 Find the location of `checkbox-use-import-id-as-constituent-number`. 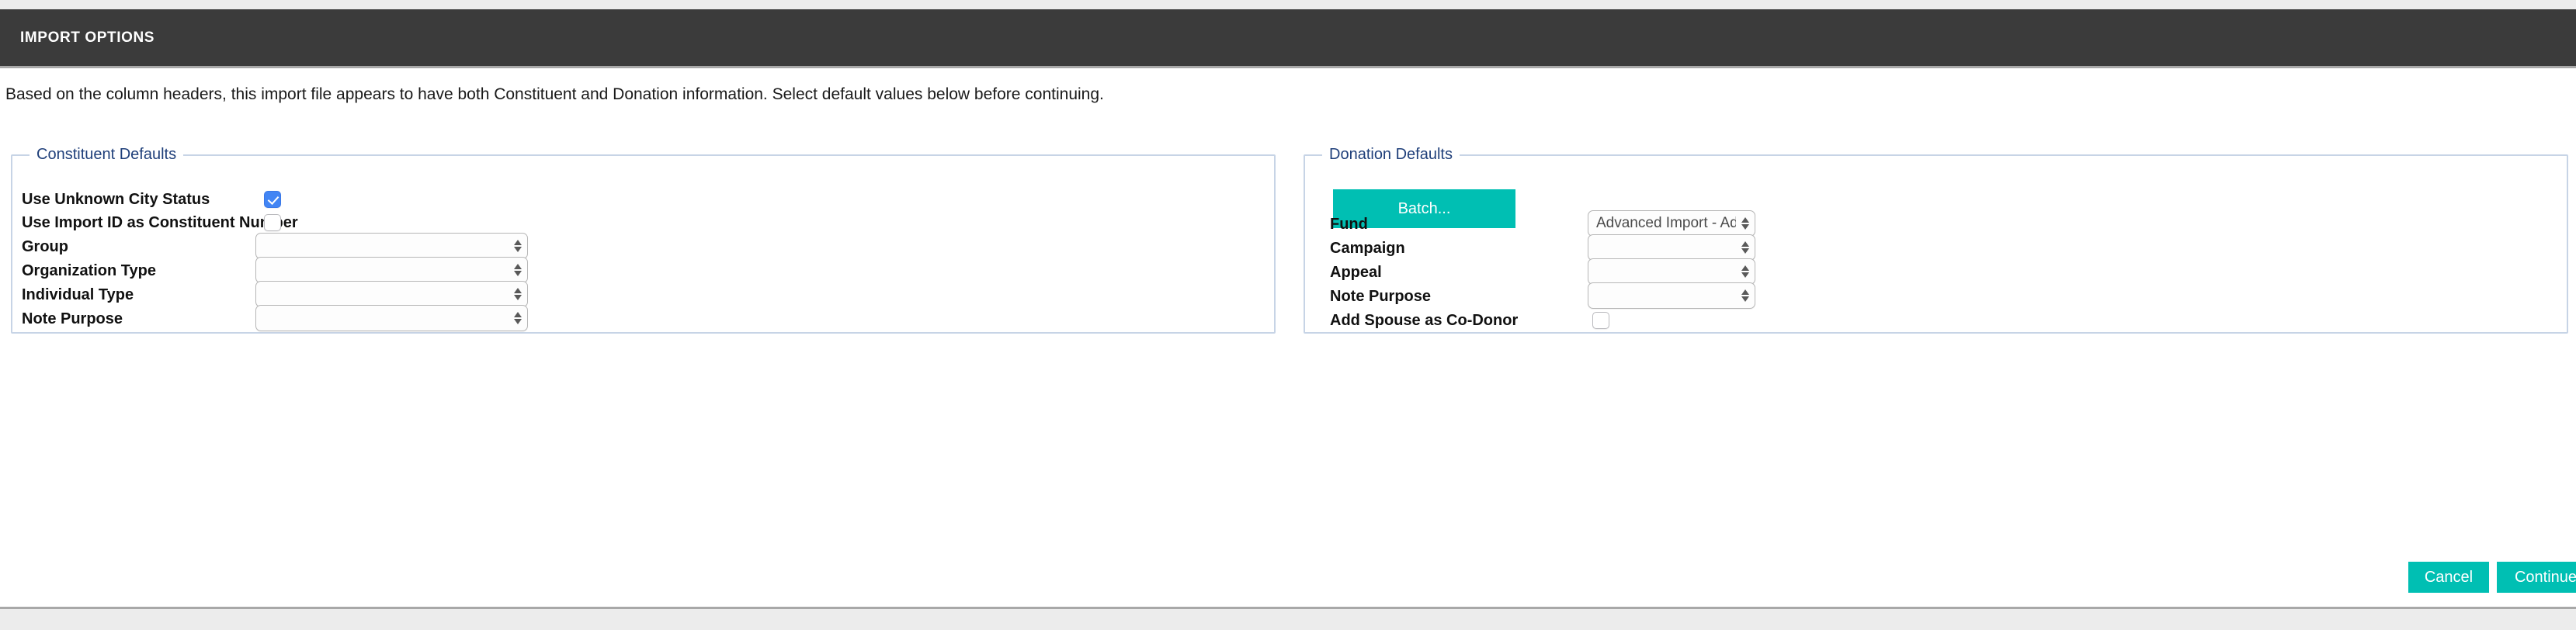

checkbox-use-import-id-as-constituent-number is located at coordinates (272, 222).